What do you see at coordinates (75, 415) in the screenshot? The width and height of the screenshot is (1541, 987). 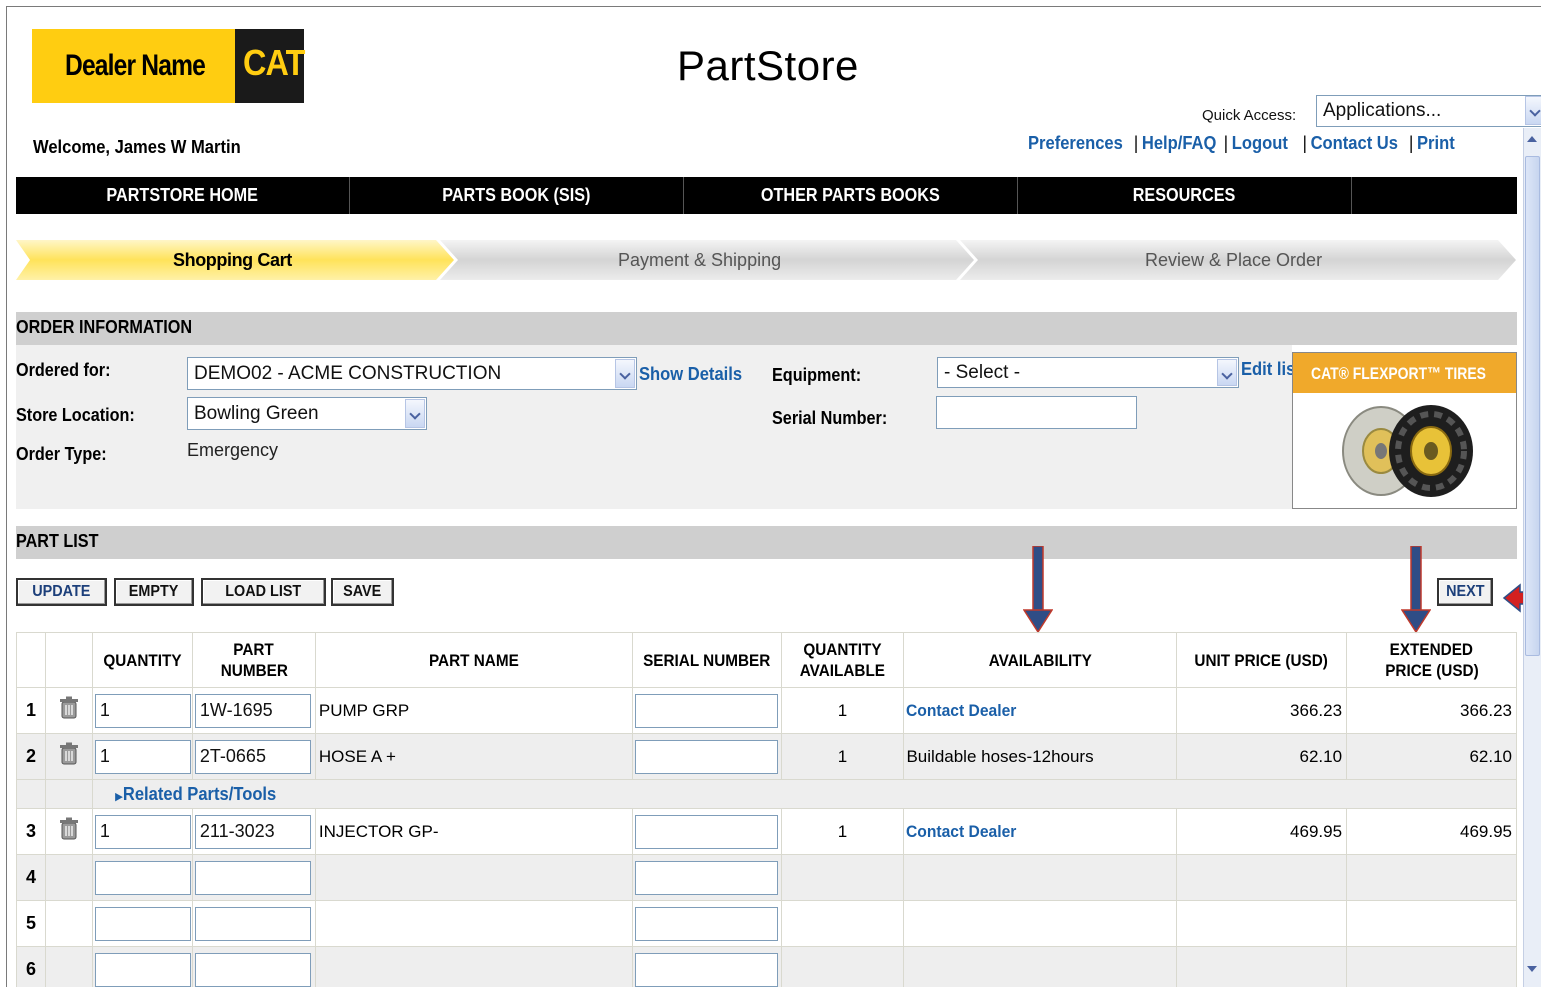 I see `store-location-label: Store Location:` at bounding box center [75, 415].